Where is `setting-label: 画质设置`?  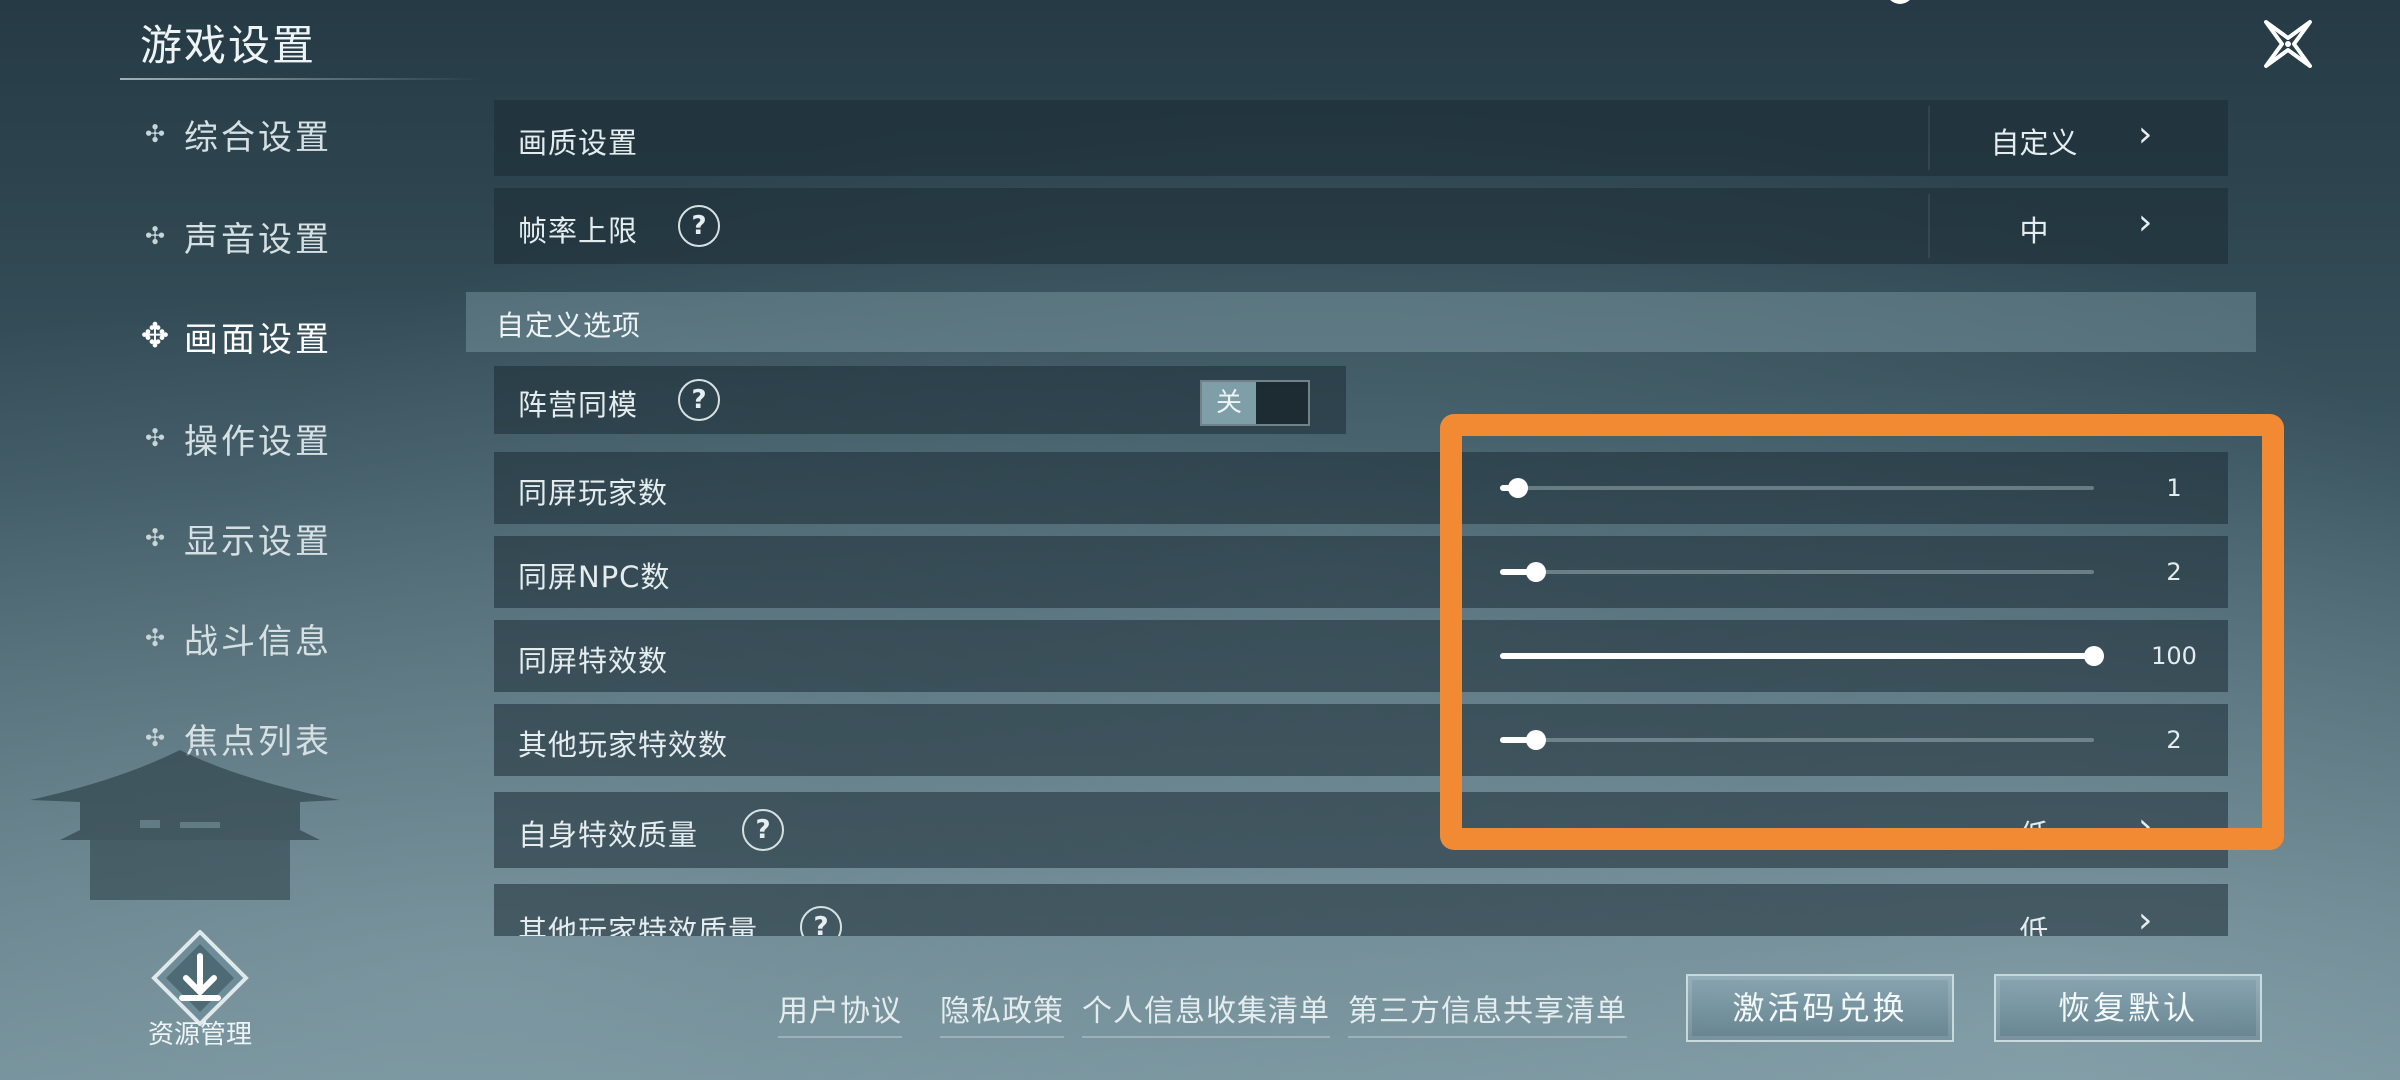
setting-label: 画质设置 is located at coordinates (578, 143).